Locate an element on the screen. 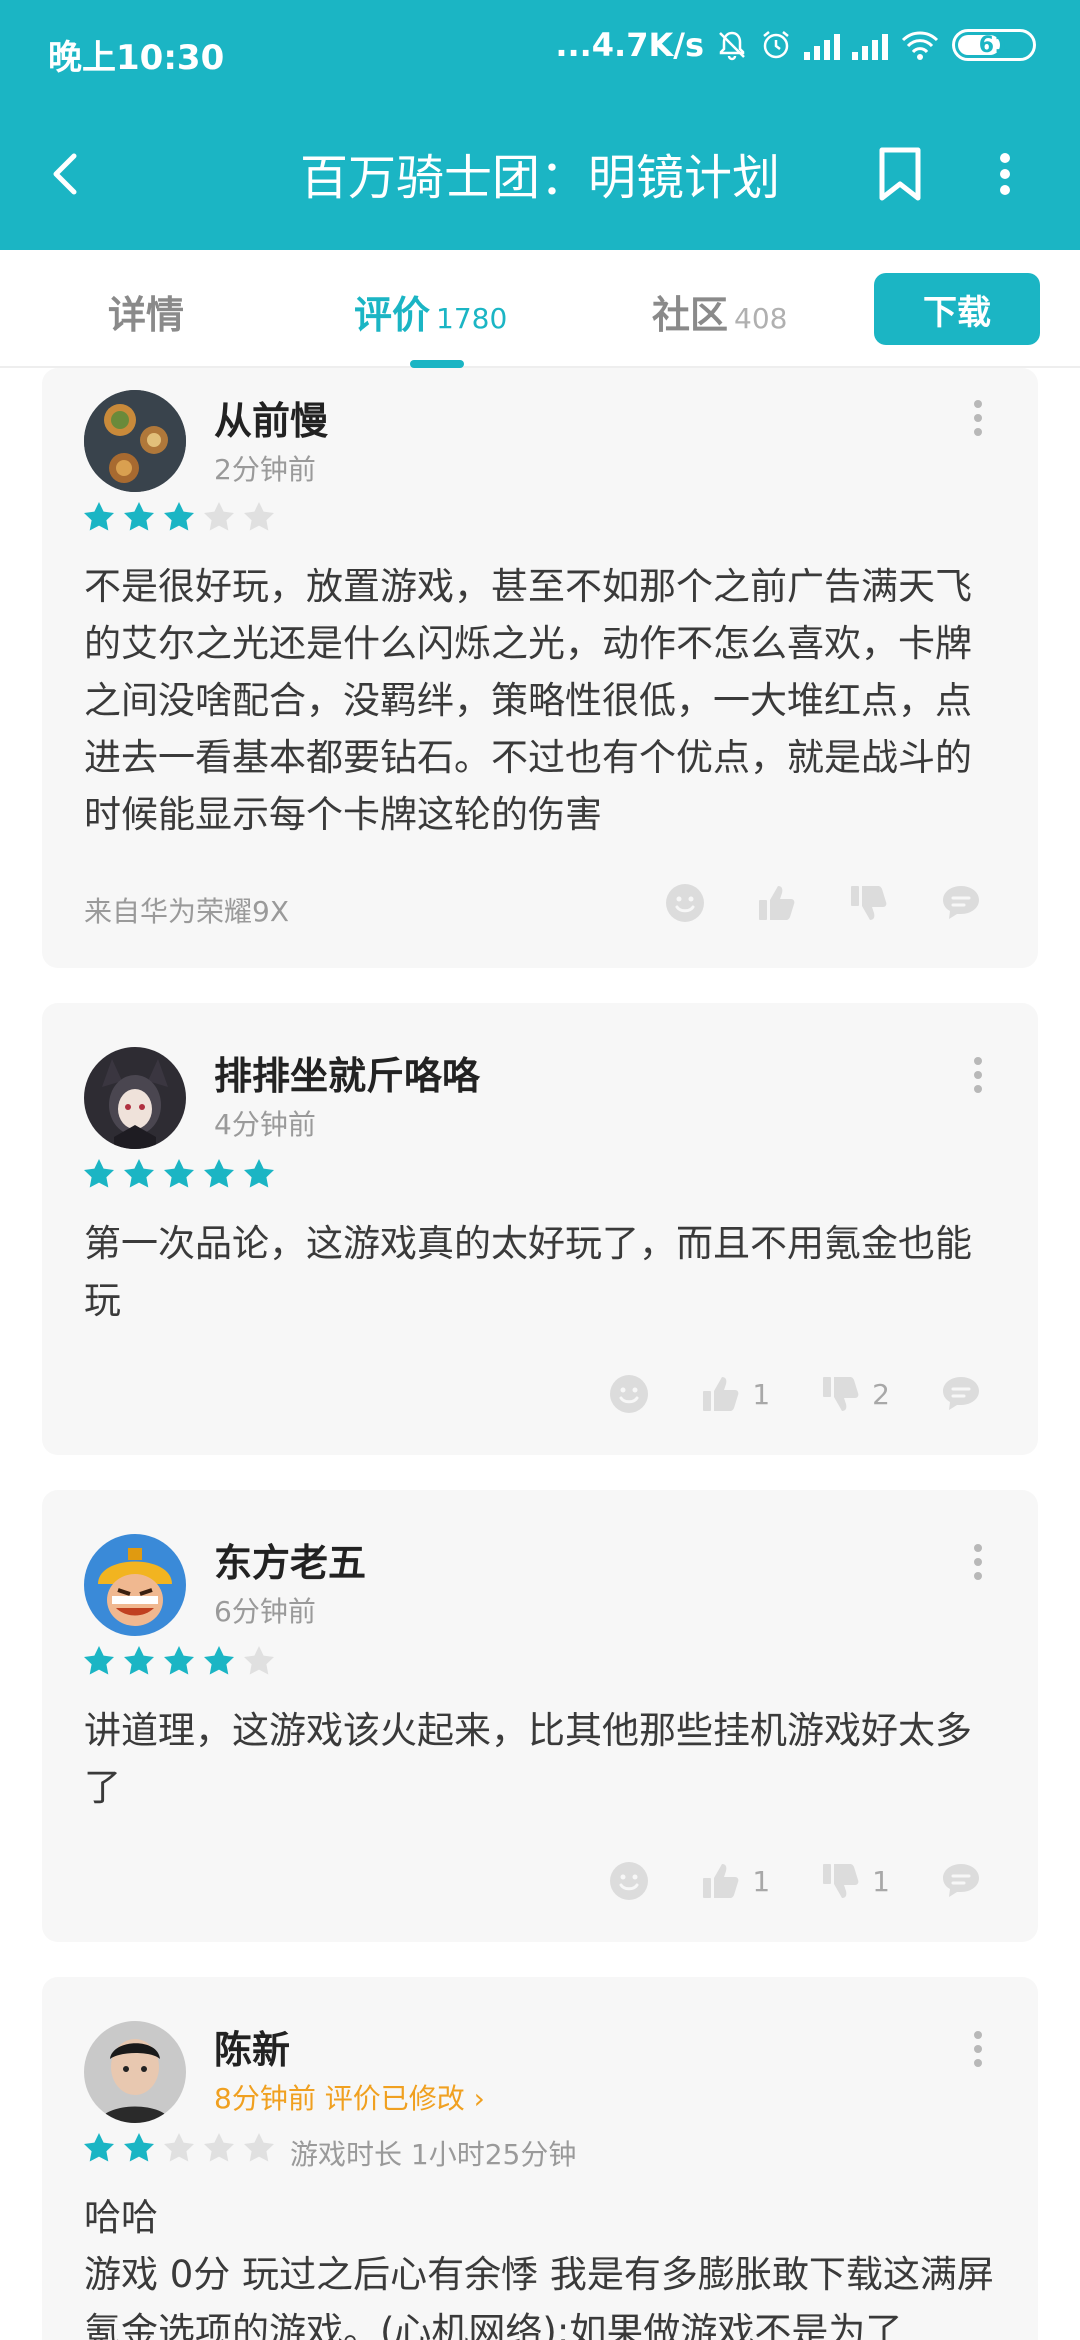  review-actions is located at coordinates (798, 903).